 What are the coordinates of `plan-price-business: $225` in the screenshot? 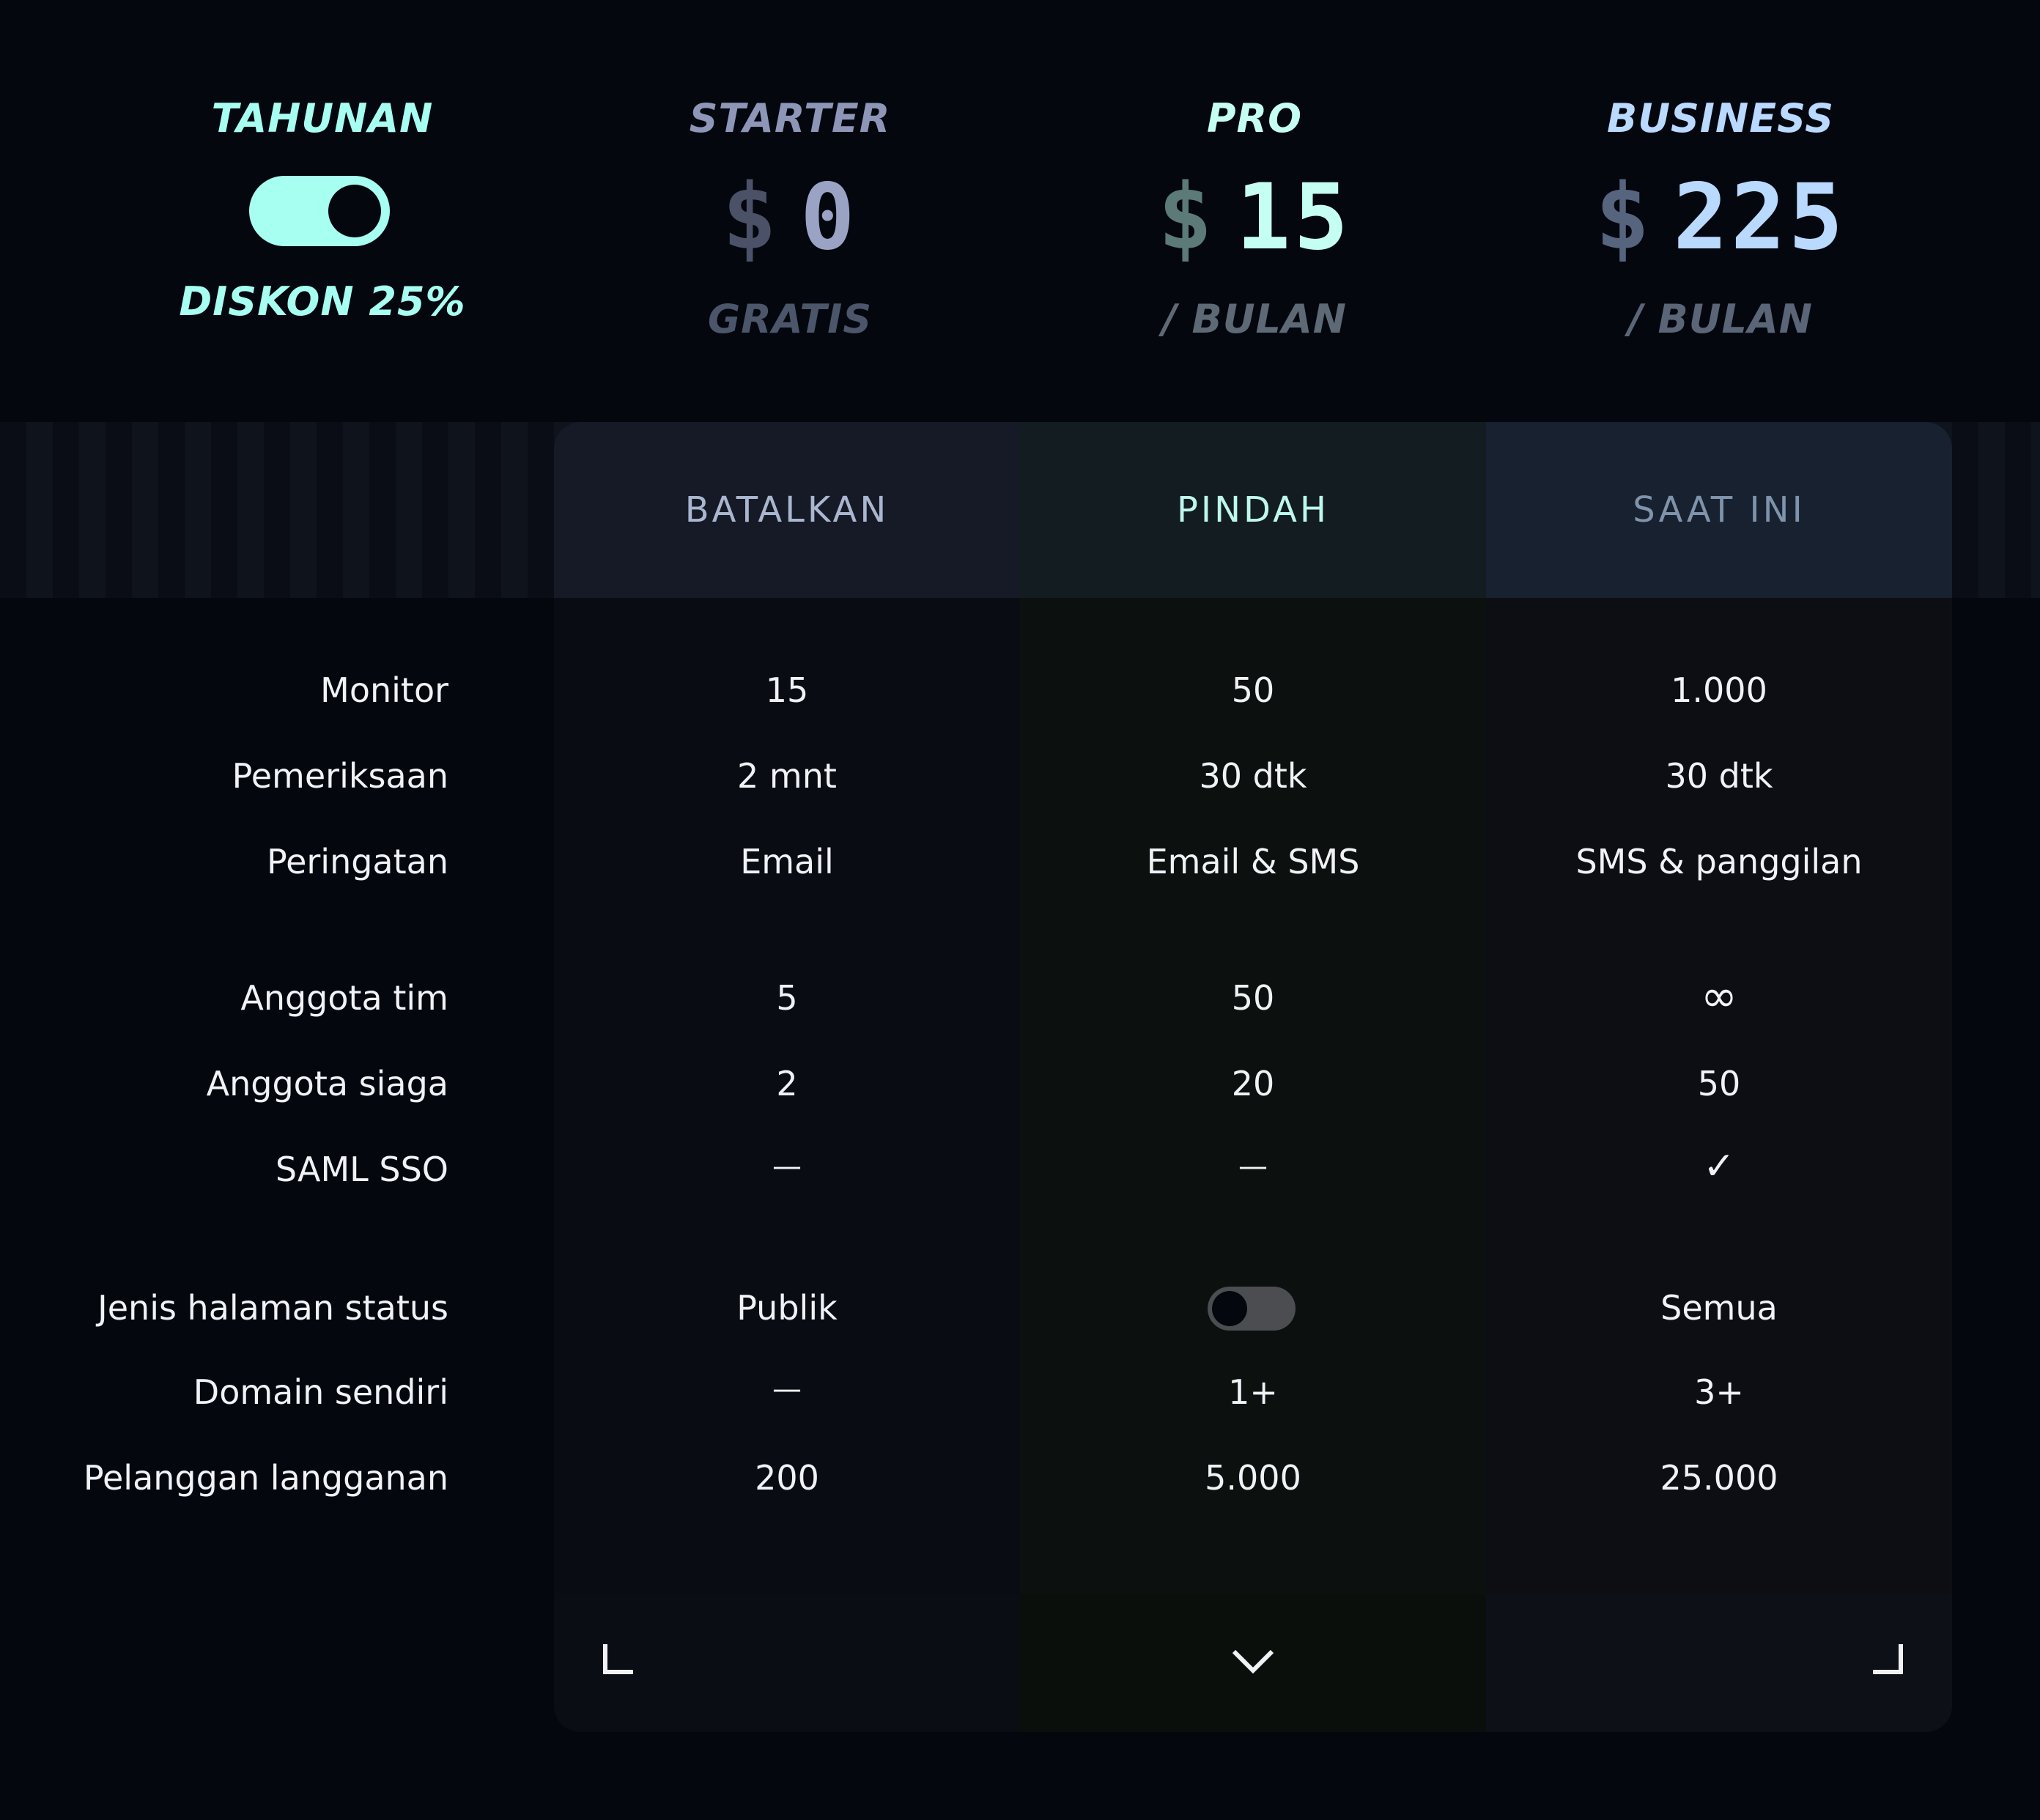 It's located at (1720, 217).